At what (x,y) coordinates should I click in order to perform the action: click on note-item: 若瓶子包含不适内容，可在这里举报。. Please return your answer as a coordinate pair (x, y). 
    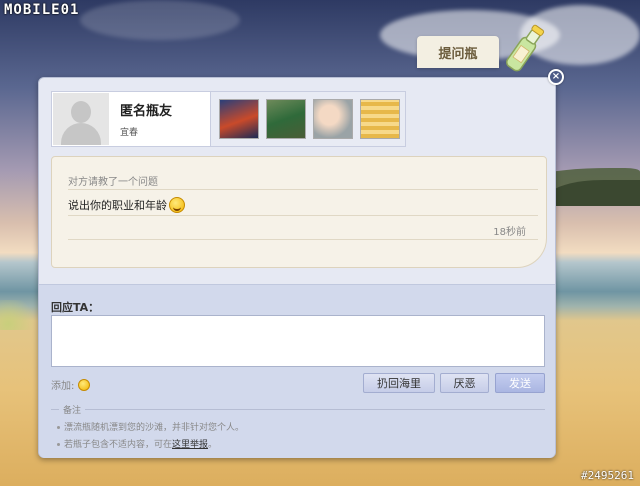
    Looking at the image, I should click on (298, 443).